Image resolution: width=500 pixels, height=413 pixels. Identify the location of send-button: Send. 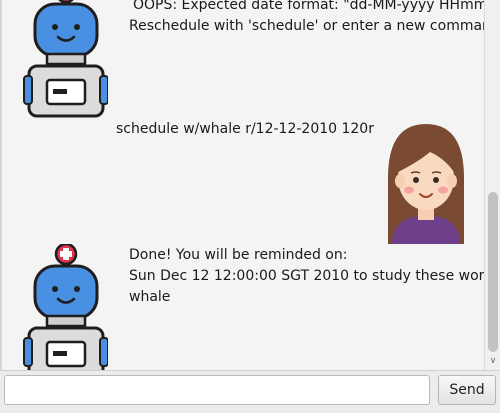
(467, 390).